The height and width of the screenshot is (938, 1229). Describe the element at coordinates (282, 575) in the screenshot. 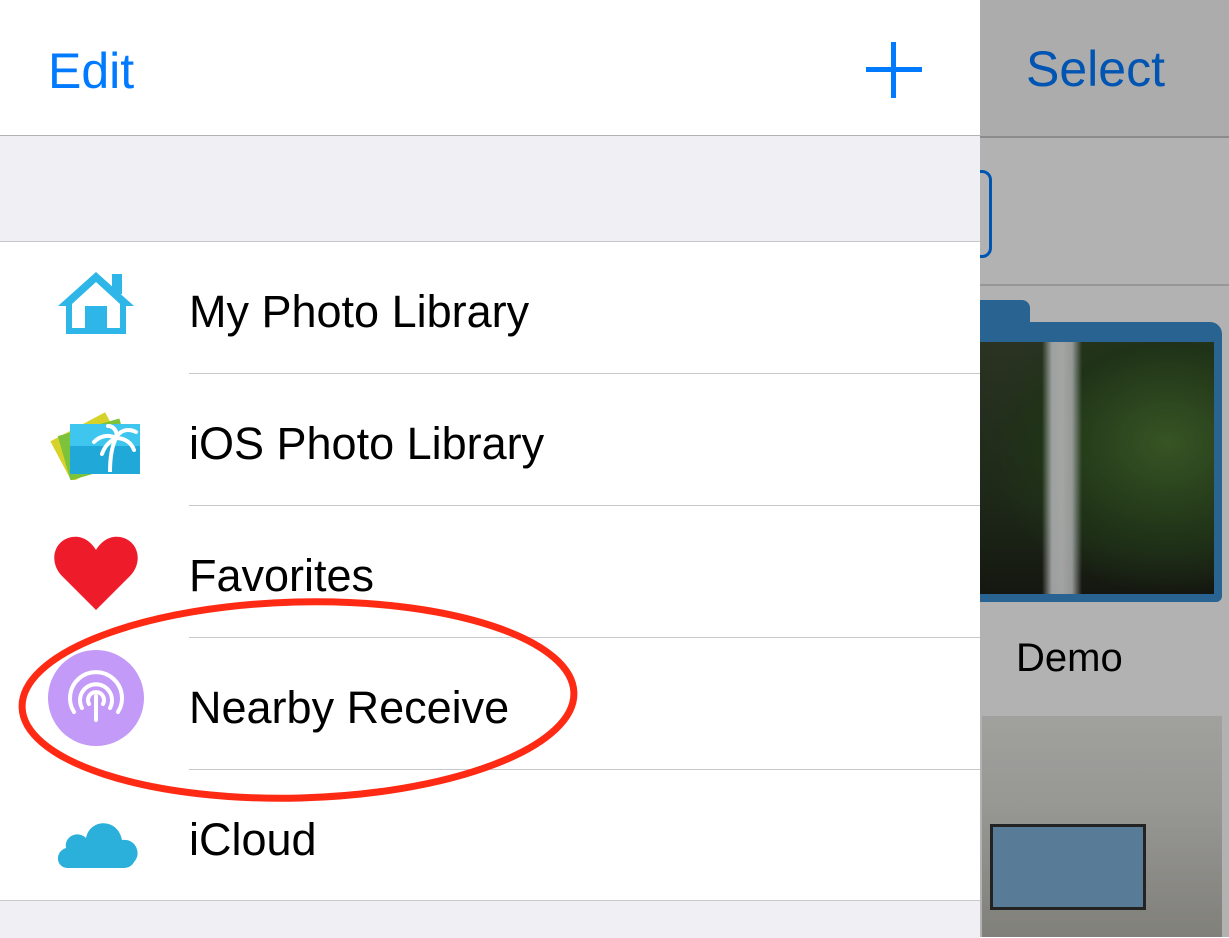

I see `menu-item-label: Favorites` at that location.